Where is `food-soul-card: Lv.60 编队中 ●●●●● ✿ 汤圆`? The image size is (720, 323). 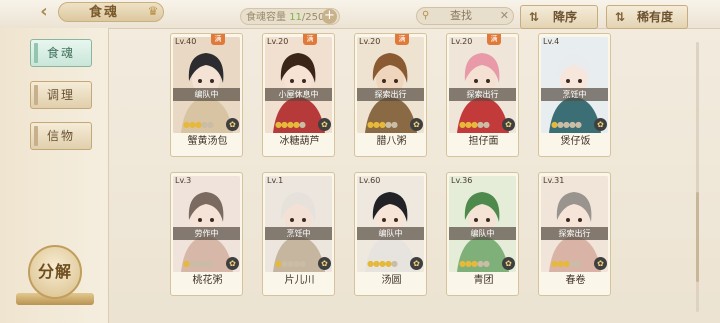
food-soul-card: Lv.60 编队中 ●●●●● ✿ 汤圆 is located at coordinates (390, 234).